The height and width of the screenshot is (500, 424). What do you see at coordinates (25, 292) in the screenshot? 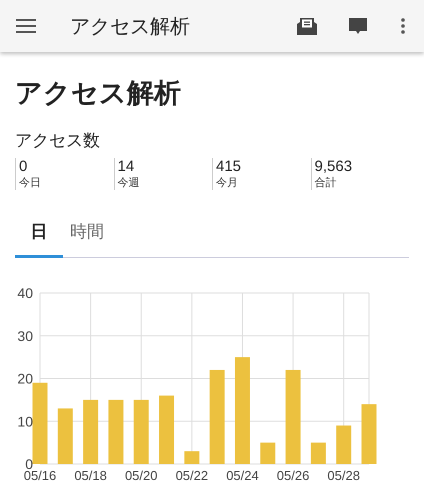
I see `axis-label: 40` at bounding box center [25, 292].